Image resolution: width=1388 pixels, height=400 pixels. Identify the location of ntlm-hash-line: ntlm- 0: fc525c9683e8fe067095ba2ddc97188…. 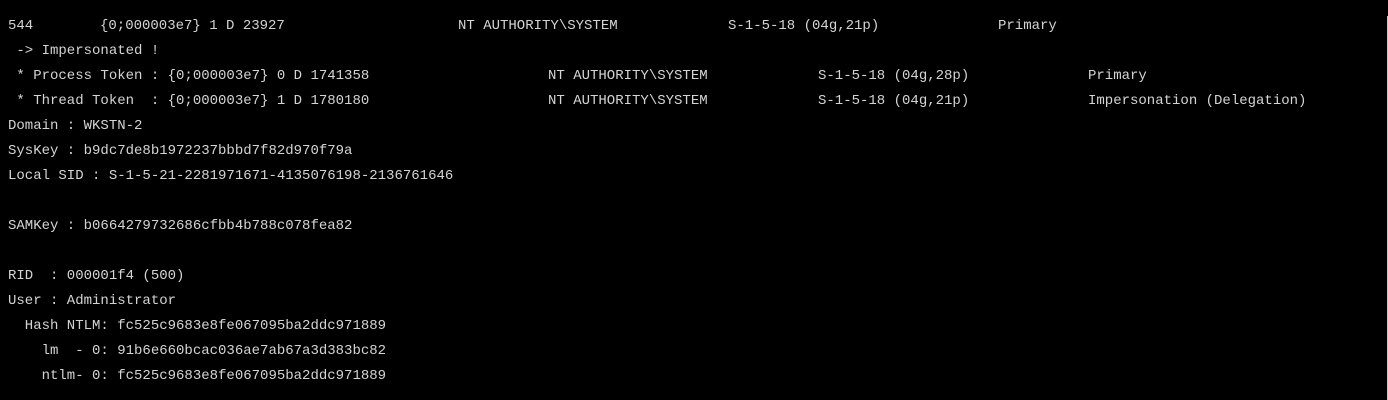
(197, 376).